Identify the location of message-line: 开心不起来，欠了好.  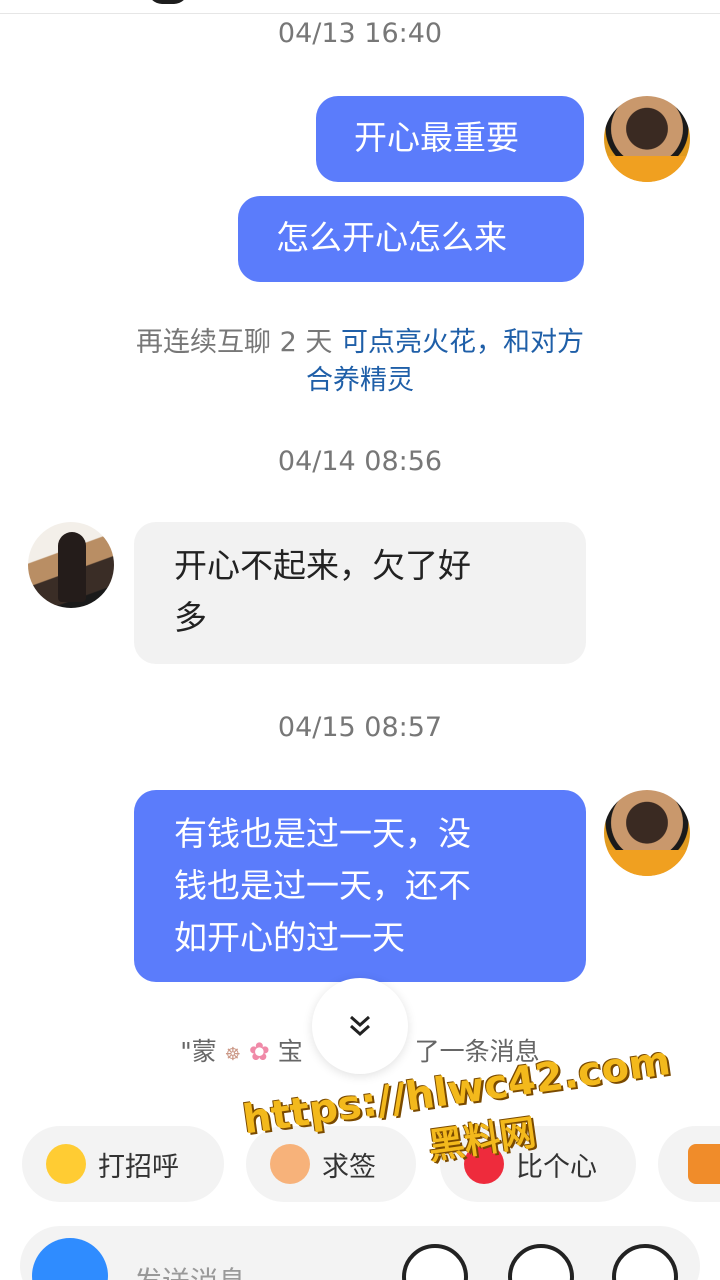
(322, 565).